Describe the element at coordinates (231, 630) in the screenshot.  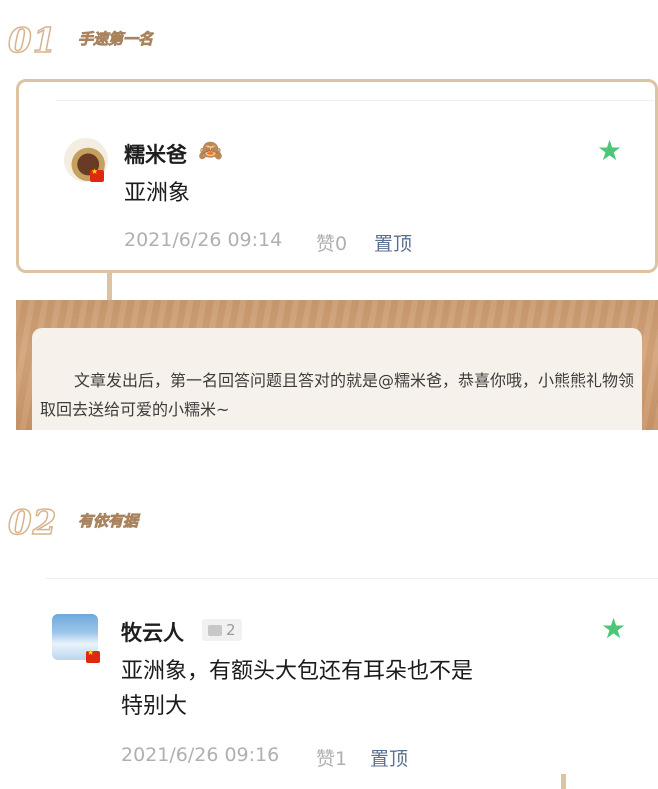
I see `badge-count: 2` at that location.